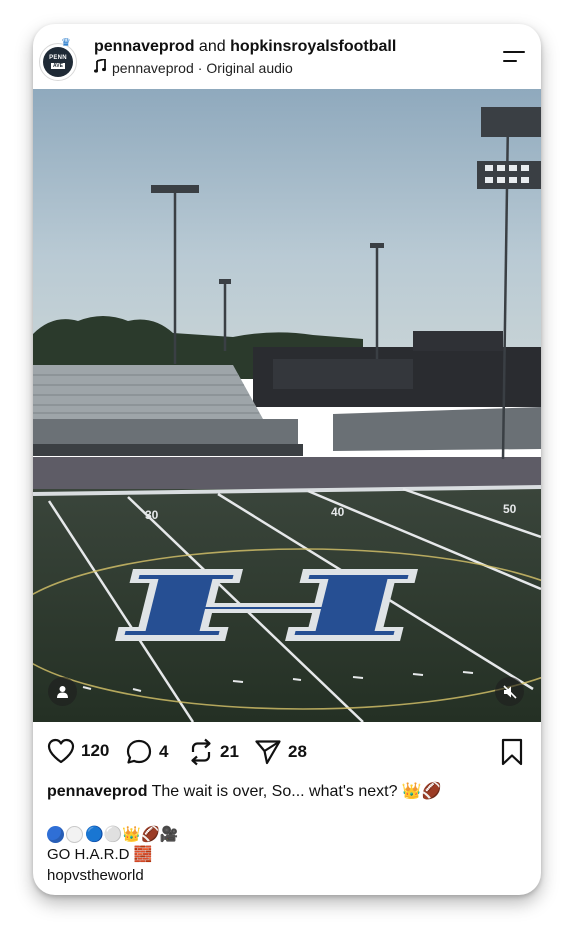  Describe the element at coordinates (229, 751) in the screenshot. I see `repost-count: 21` at that location.